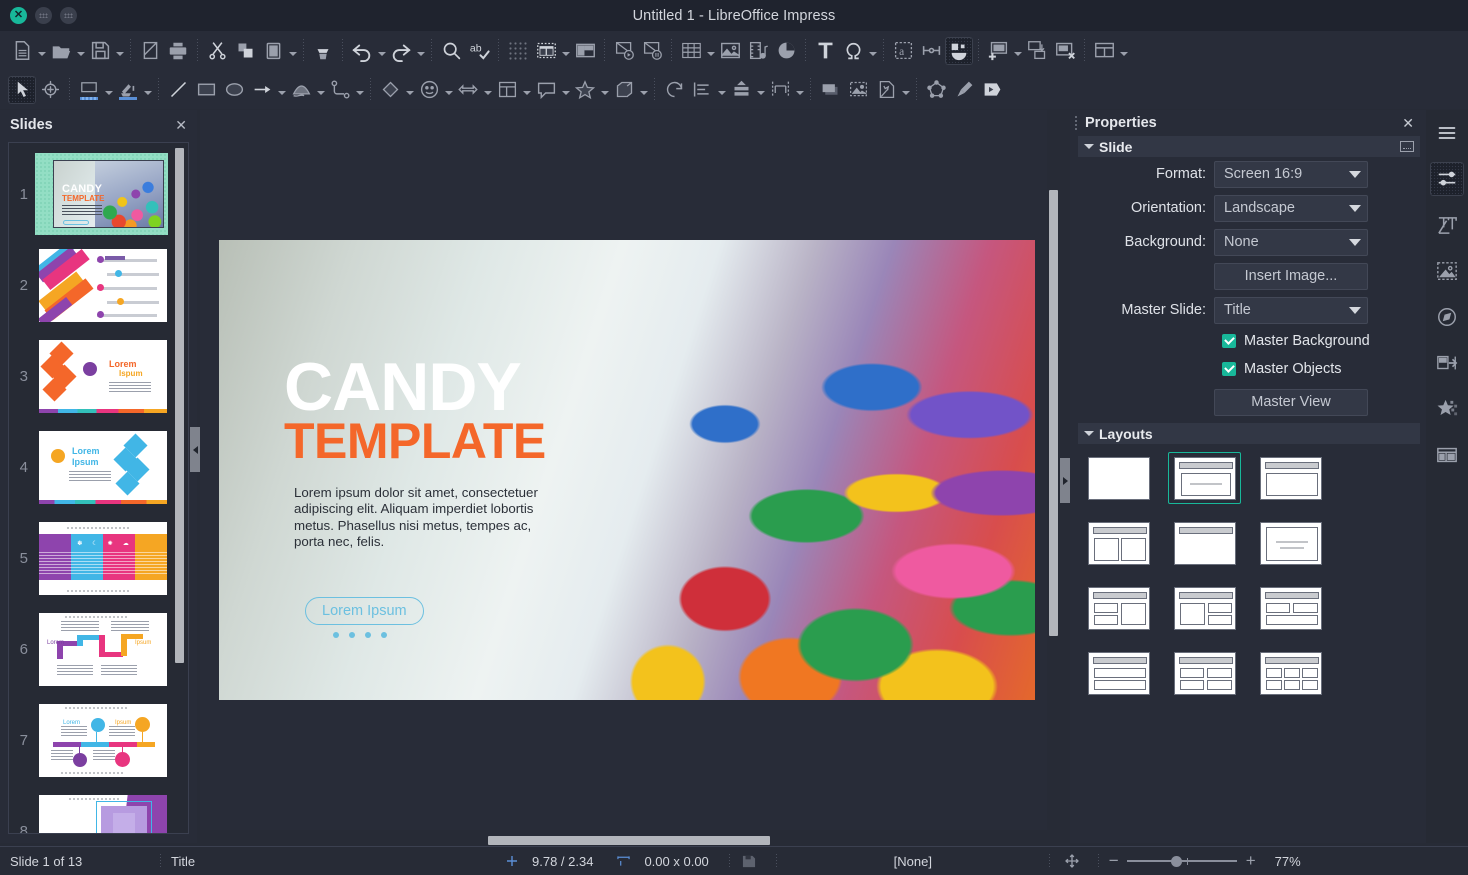 The image size is (1468, 875). Describe the element at coordinates (41, 51) in the screenshot. I see `new-document-caret` at that location.